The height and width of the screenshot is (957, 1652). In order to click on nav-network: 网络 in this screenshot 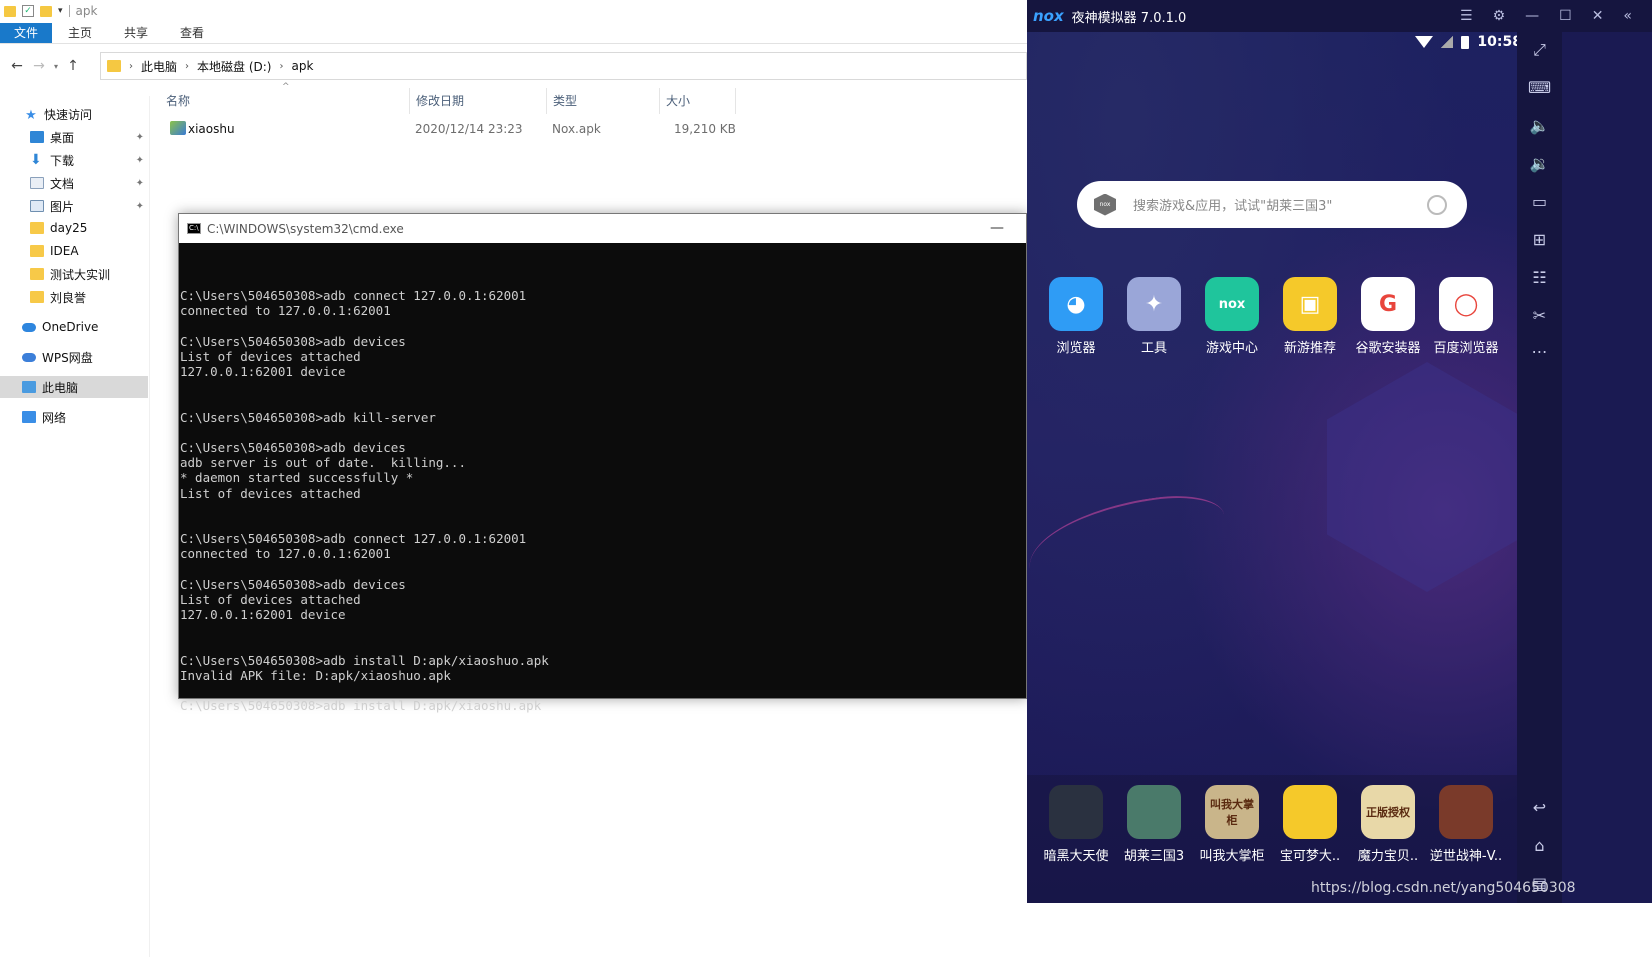, I will do `click(74, 417)`.